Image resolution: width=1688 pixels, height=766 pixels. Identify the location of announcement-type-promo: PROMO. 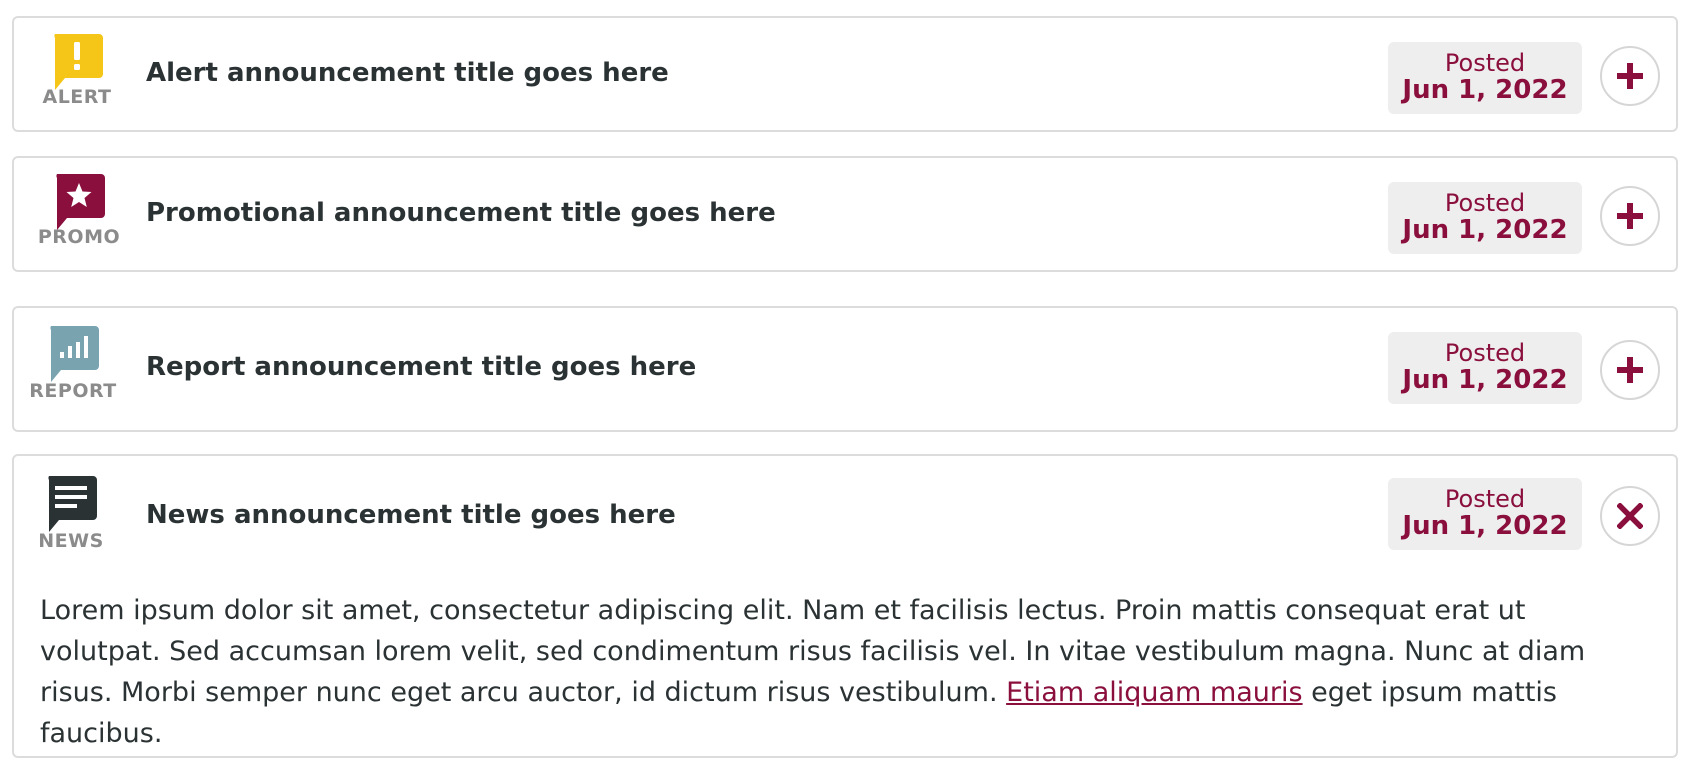
(79, 211).